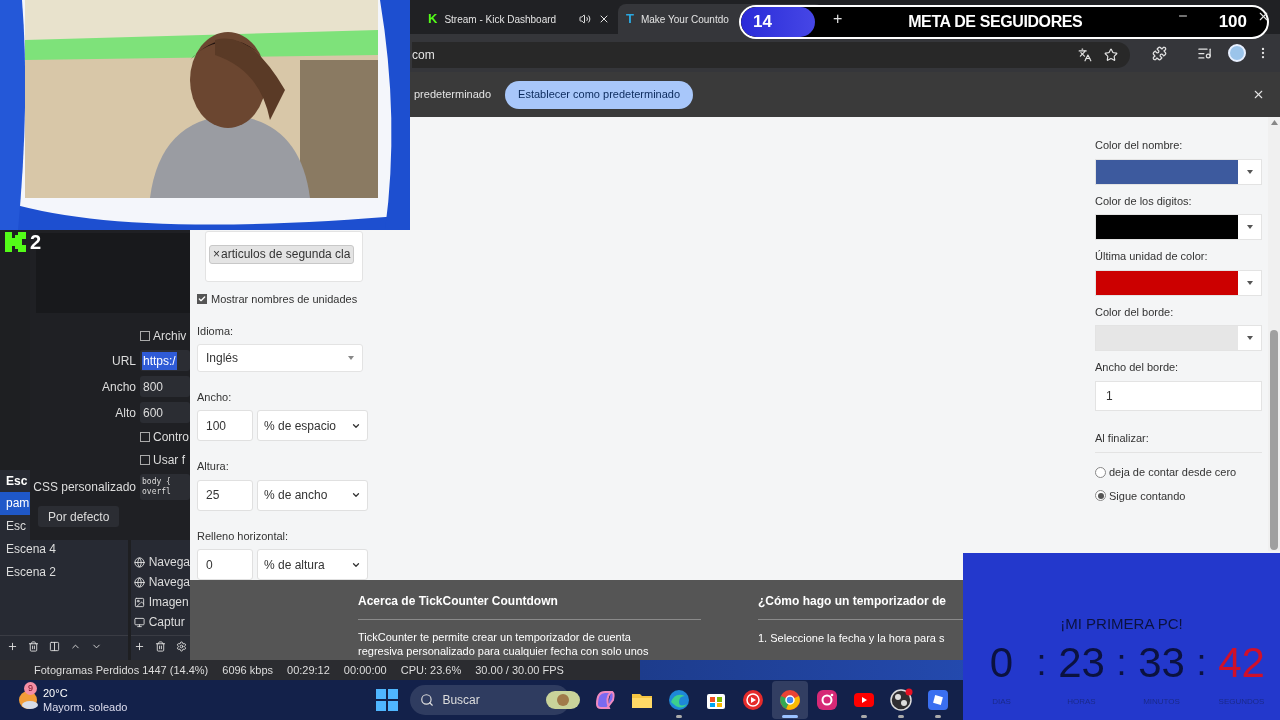  Describe the element at coordinates (1001, 662) in the screenshot. I see `countdown-digits: 0` at that location.